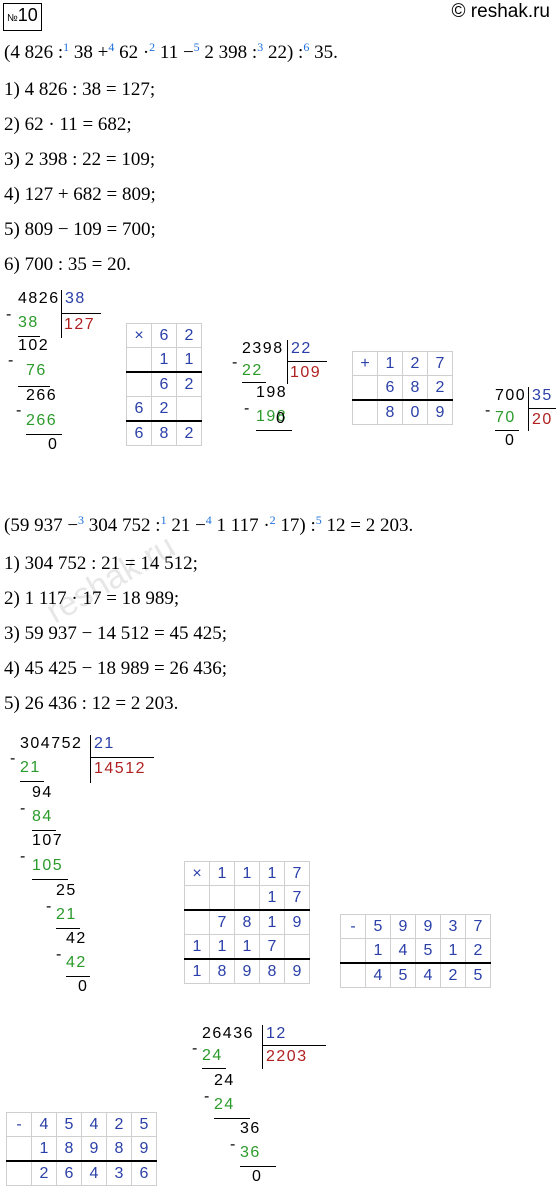 This screenshot has height=1192, width=556. I want to click on subtrahend: 38, so click(28, 322).